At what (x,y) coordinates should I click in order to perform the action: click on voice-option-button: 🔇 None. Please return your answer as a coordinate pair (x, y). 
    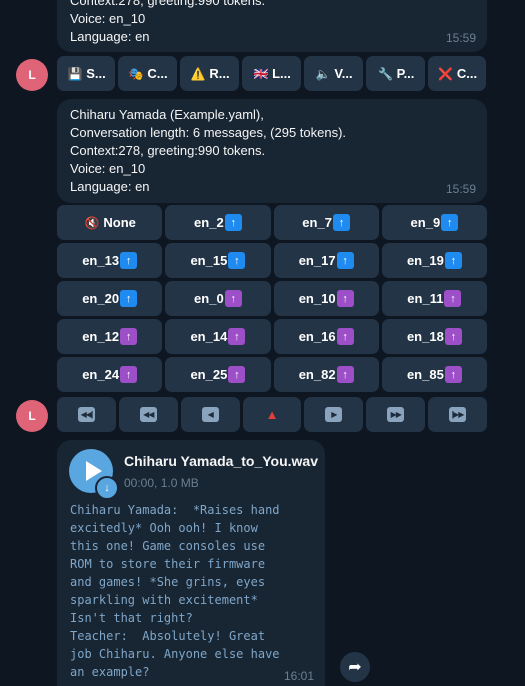
    Looking at the image, I should click on (110, 222).